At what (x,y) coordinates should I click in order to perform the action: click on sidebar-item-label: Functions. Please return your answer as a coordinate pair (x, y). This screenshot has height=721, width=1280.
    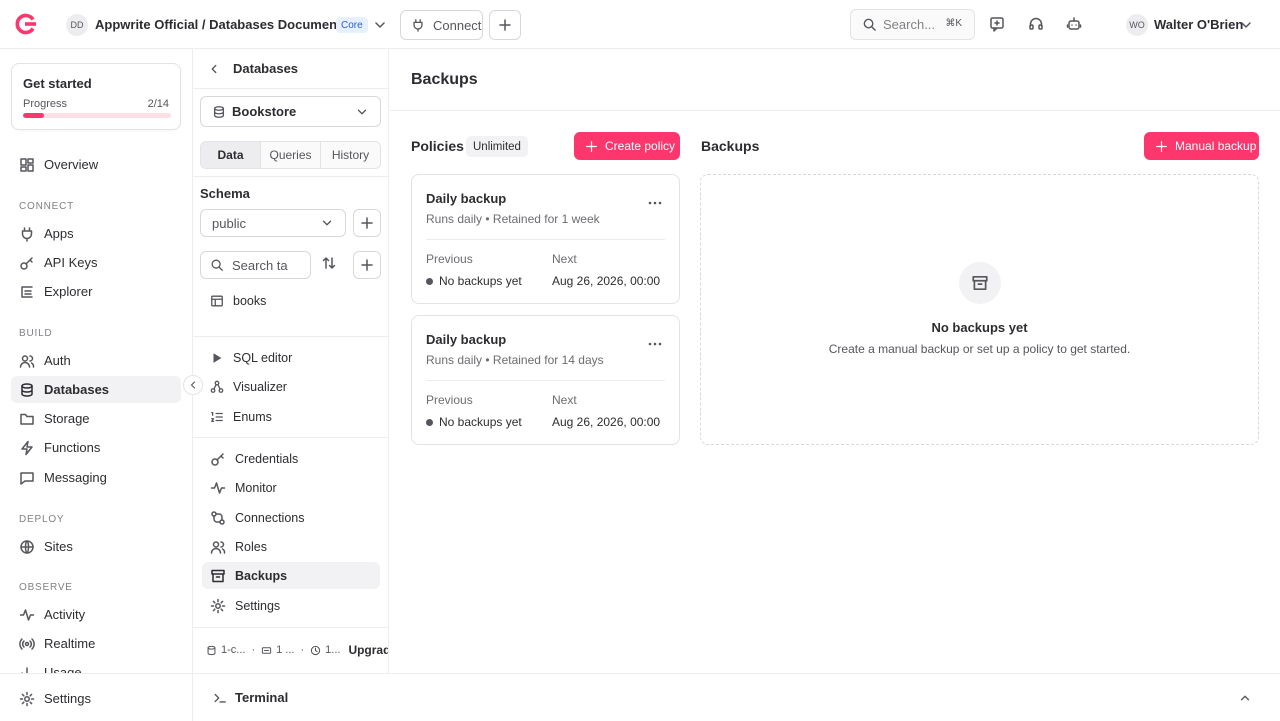
    Looking at the image, I should click on (72, 447).